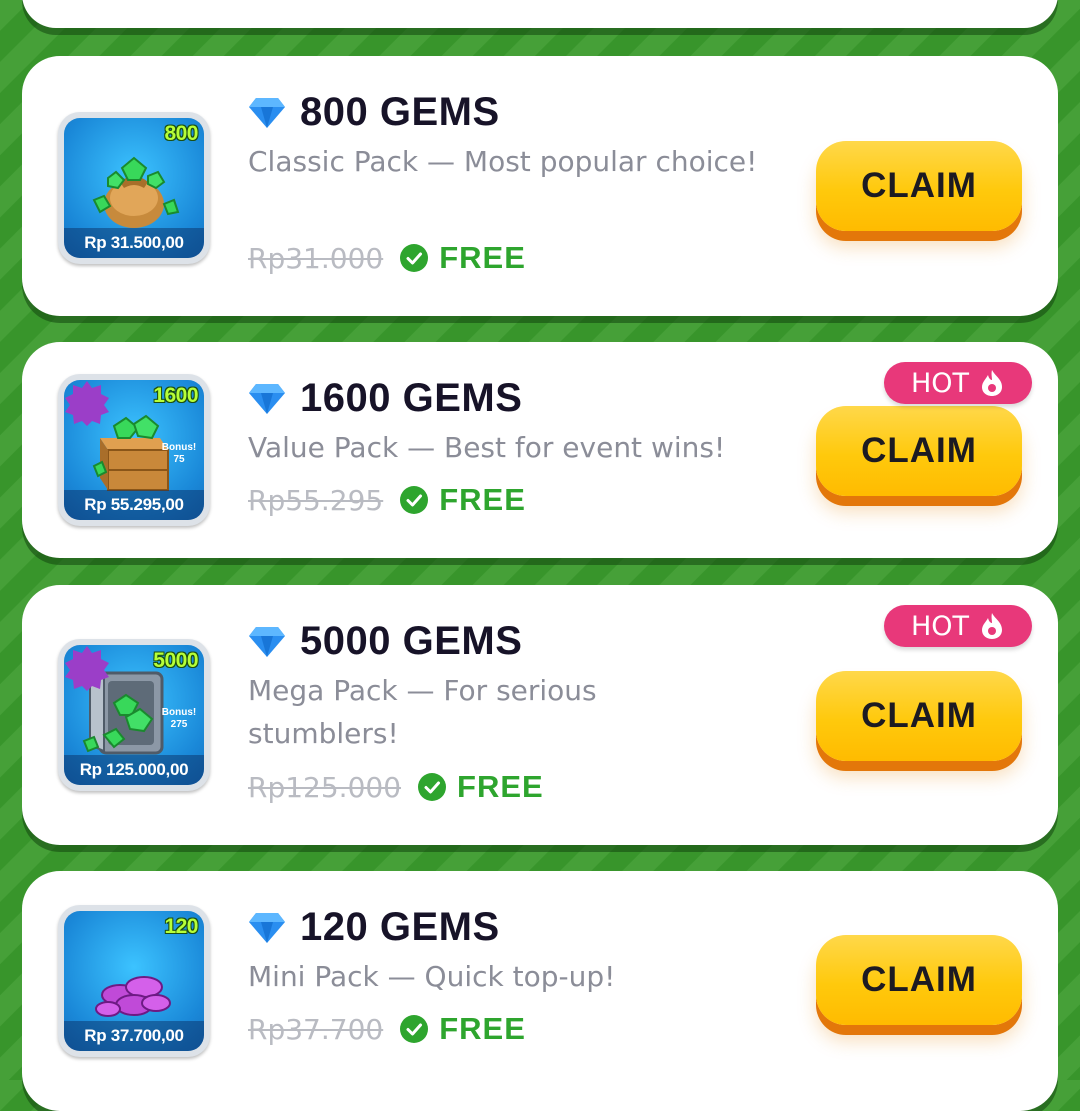  What do you see at coordinates (400, 112) in the screenshot?
I see `offer-title: 800 GEMS` at bounding box center [400, 112].